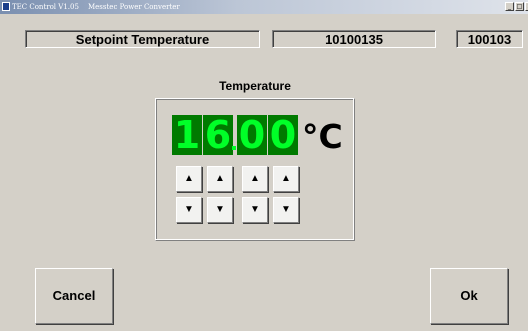  Describe the element at coordinates (322, 136) in the screenshot. I see `temperature-unit: °C` at that location.